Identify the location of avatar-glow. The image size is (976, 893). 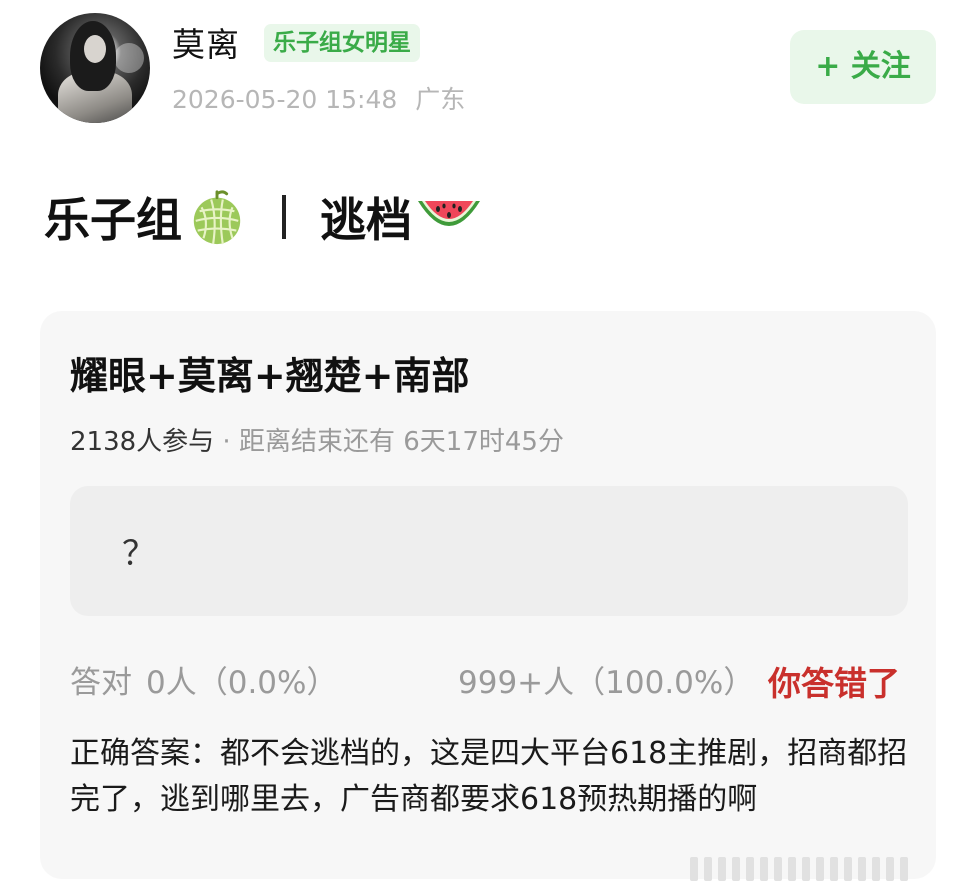
(129, 58).